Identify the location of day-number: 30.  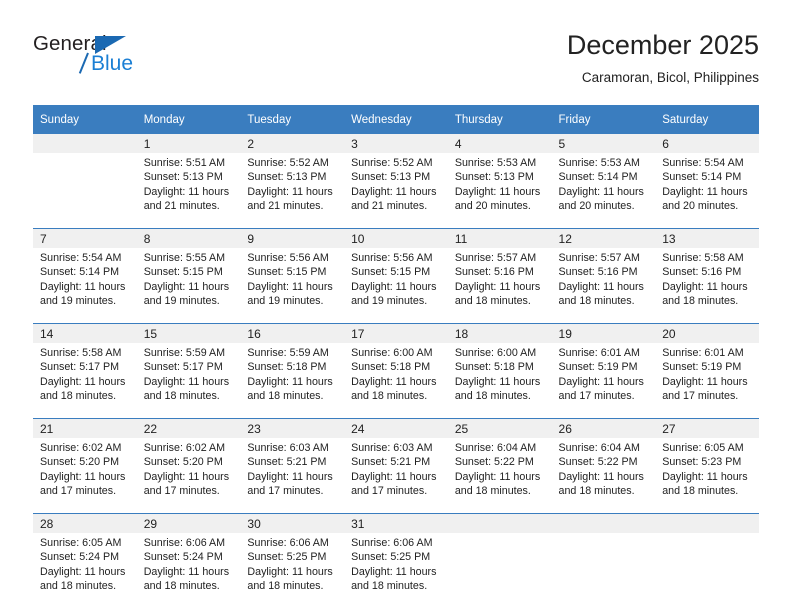
(292, 523).